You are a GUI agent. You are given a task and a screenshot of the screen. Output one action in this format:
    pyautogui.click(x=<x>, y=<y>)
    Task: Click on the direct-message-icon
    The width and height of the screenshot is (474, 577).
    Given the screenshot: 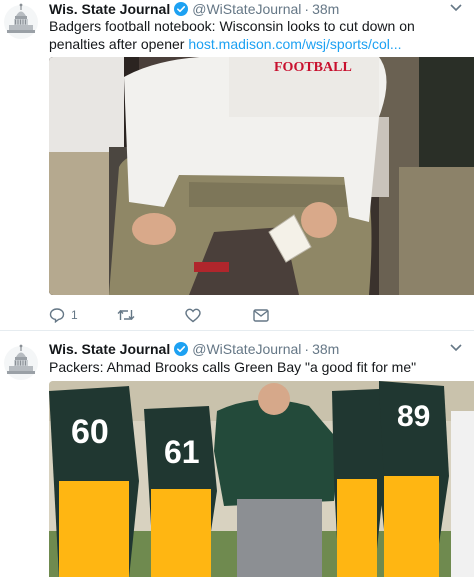 What is the action you would take?
    pyautogui.click(x=261, y=315)
    